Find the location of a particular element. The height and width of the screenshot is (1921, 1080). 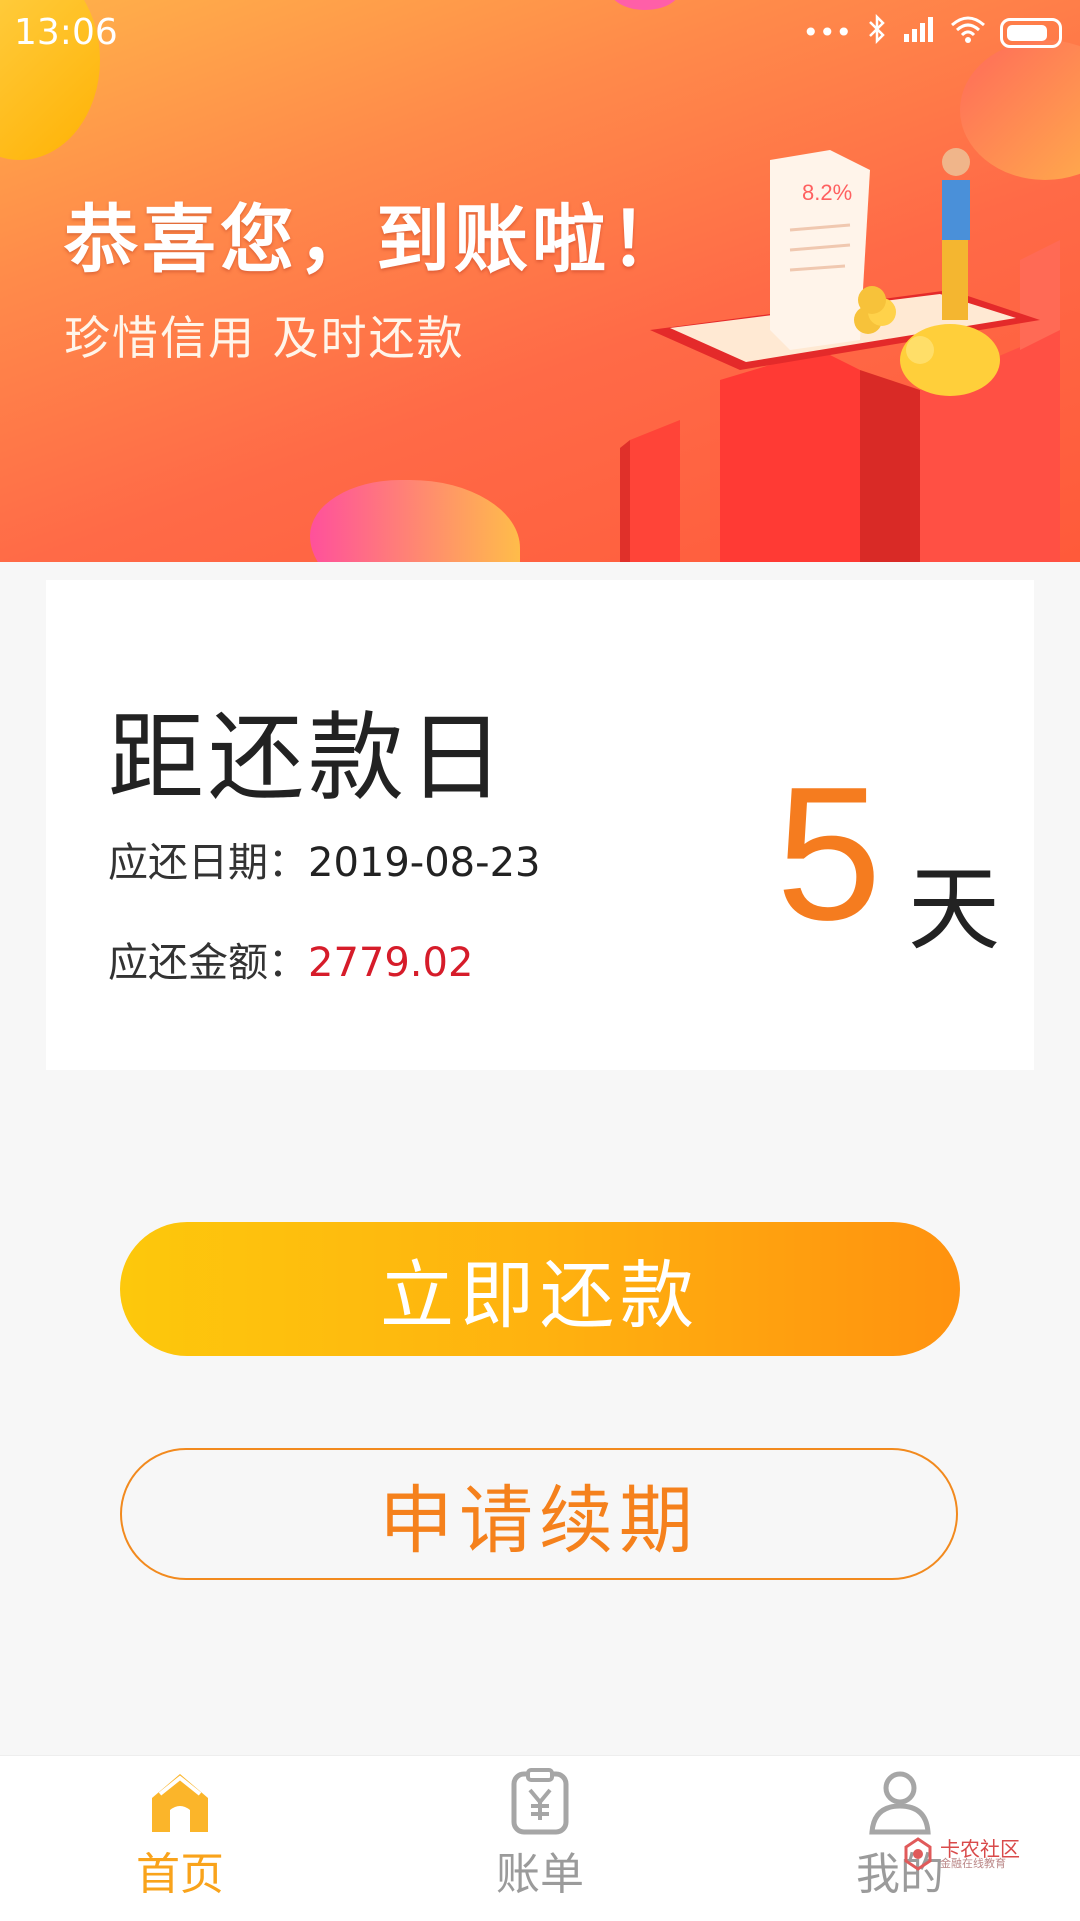

banner-subline: 珍惜信用 及时还款 is located at coordinates (264, 338).